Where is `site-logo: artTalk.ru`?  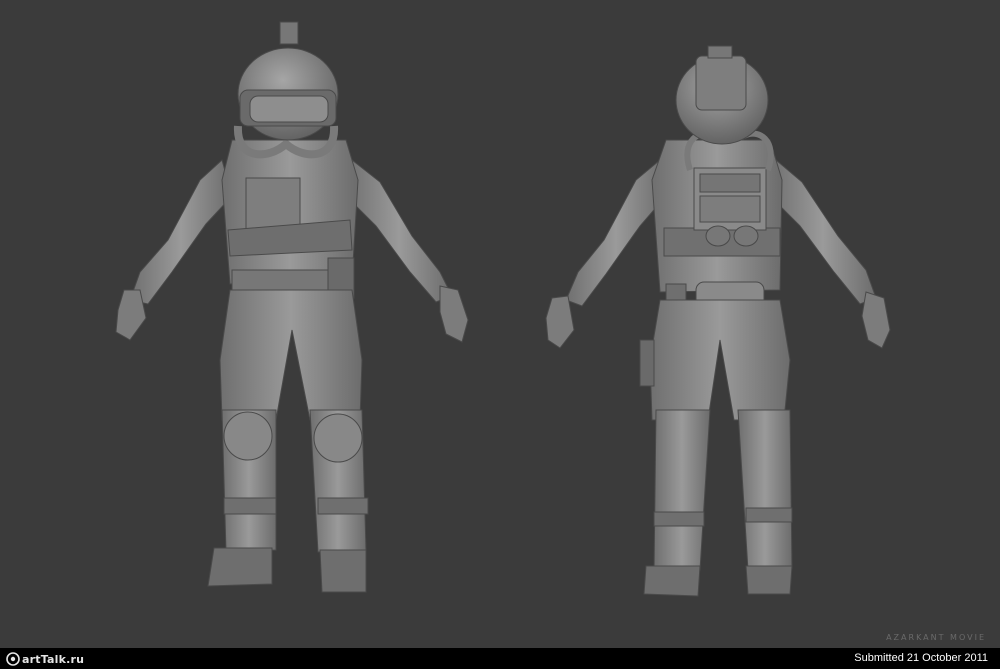 site-logo: artTalk.ru is located at coordinates (45, 659).